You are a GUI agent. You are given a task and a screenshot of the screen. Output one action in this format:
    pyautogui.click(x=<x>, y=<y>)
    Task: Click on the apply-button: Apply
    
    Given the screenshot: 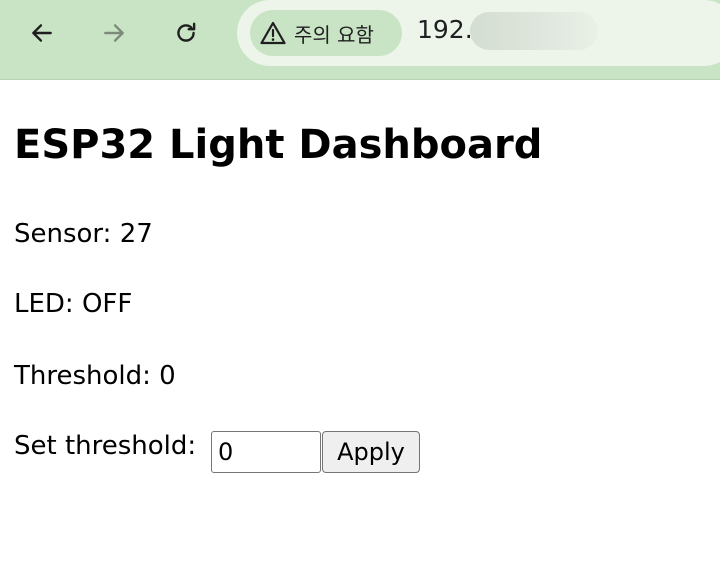 What is the action you would take?
    pyautogui.click(x=371, y=452)
    